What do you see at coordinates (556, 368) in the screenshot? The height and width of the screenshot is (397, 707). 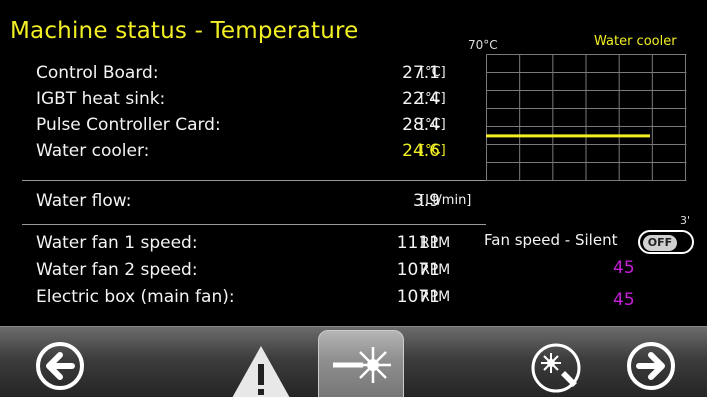 I see `laser-pointer-icon` at bounding box center [556, 368].